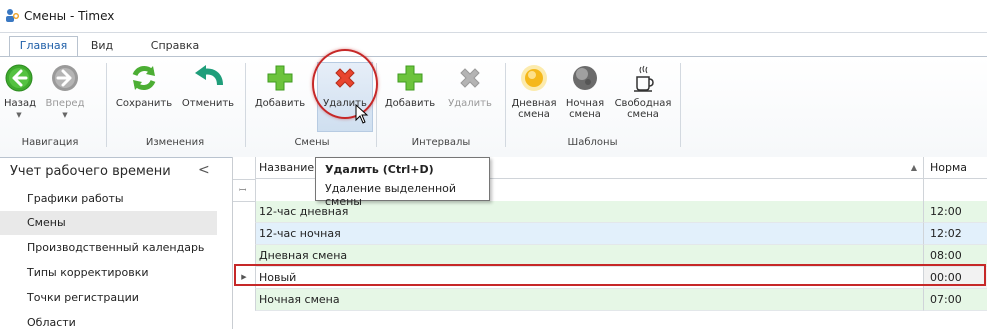  What do you see at coordinates (43, 46) in the screenshot?
I see `tab-home: Главная` at bounding box center [43, 46].